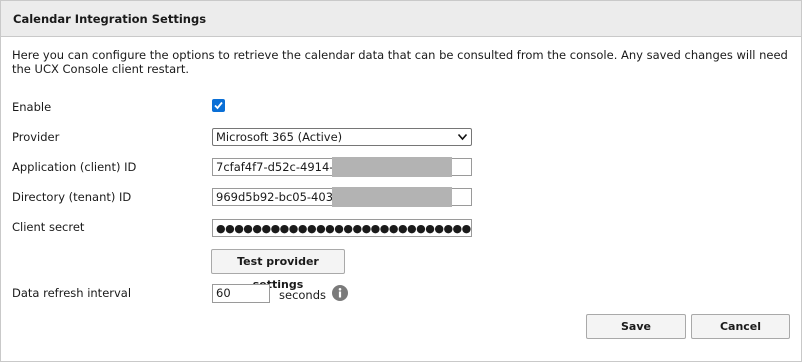 This screenshot has height=362, width=802. What do you see at coordinates (278, 167) in the screenshot?
I see `application-id-value: 7cfaf4f7-d52c-4914-8` at bounding box center [278, 167].